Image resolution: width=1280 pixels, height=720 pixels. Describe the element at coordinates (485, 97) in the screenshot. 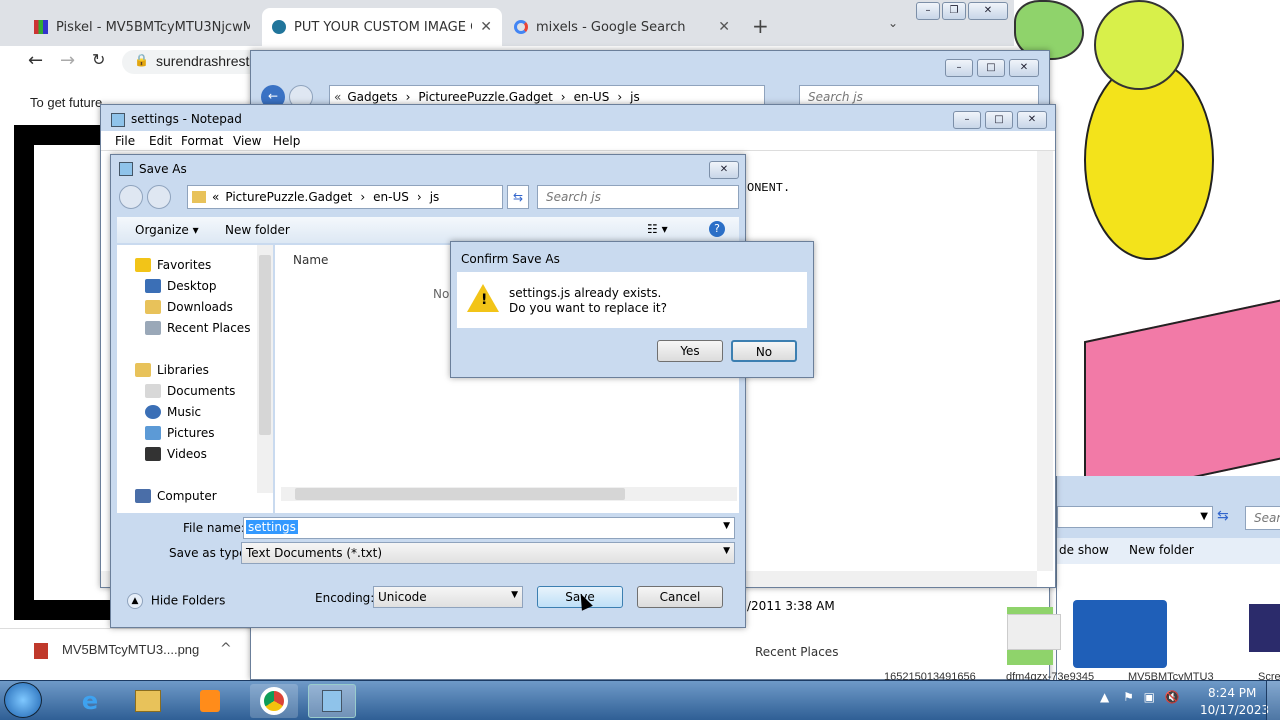

I see `path-segment: PictureePuzzle.Gadget` at that location.